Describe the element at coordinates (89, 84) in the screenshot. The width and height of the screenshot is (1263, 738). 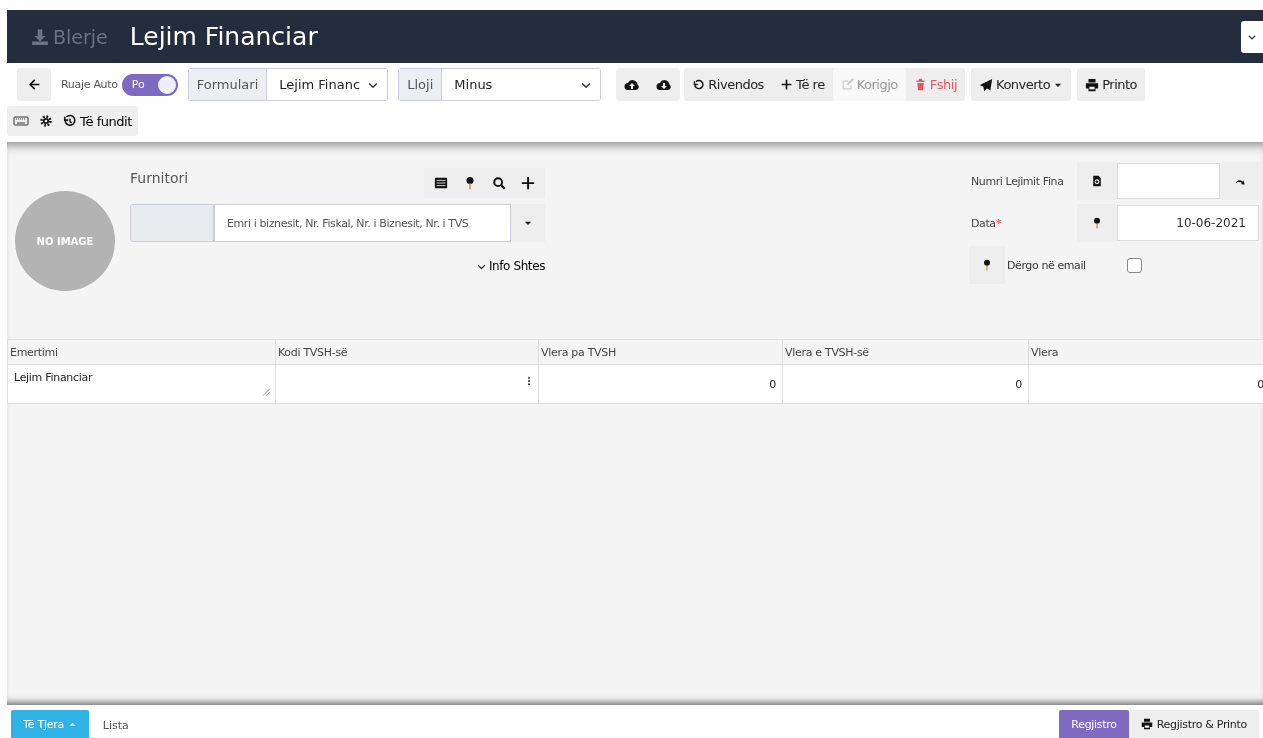
I see `autosave-label: Ruaje Auto` at that location.